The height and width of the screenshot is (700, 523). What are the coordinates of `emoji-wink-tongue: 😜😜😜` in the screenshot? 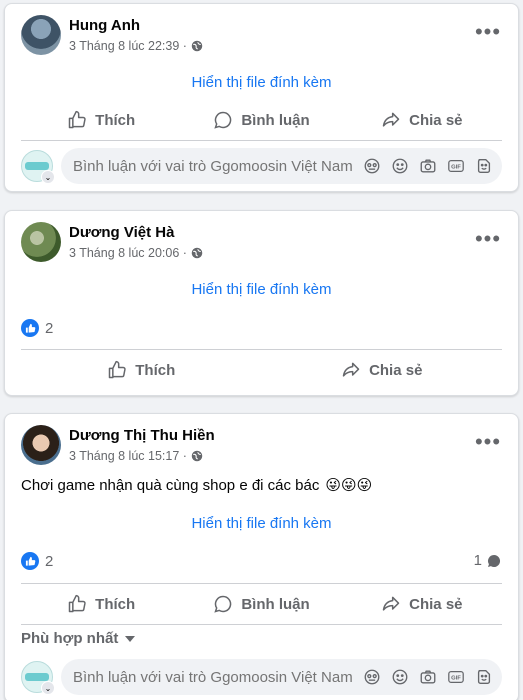 It's located at (349, 485).